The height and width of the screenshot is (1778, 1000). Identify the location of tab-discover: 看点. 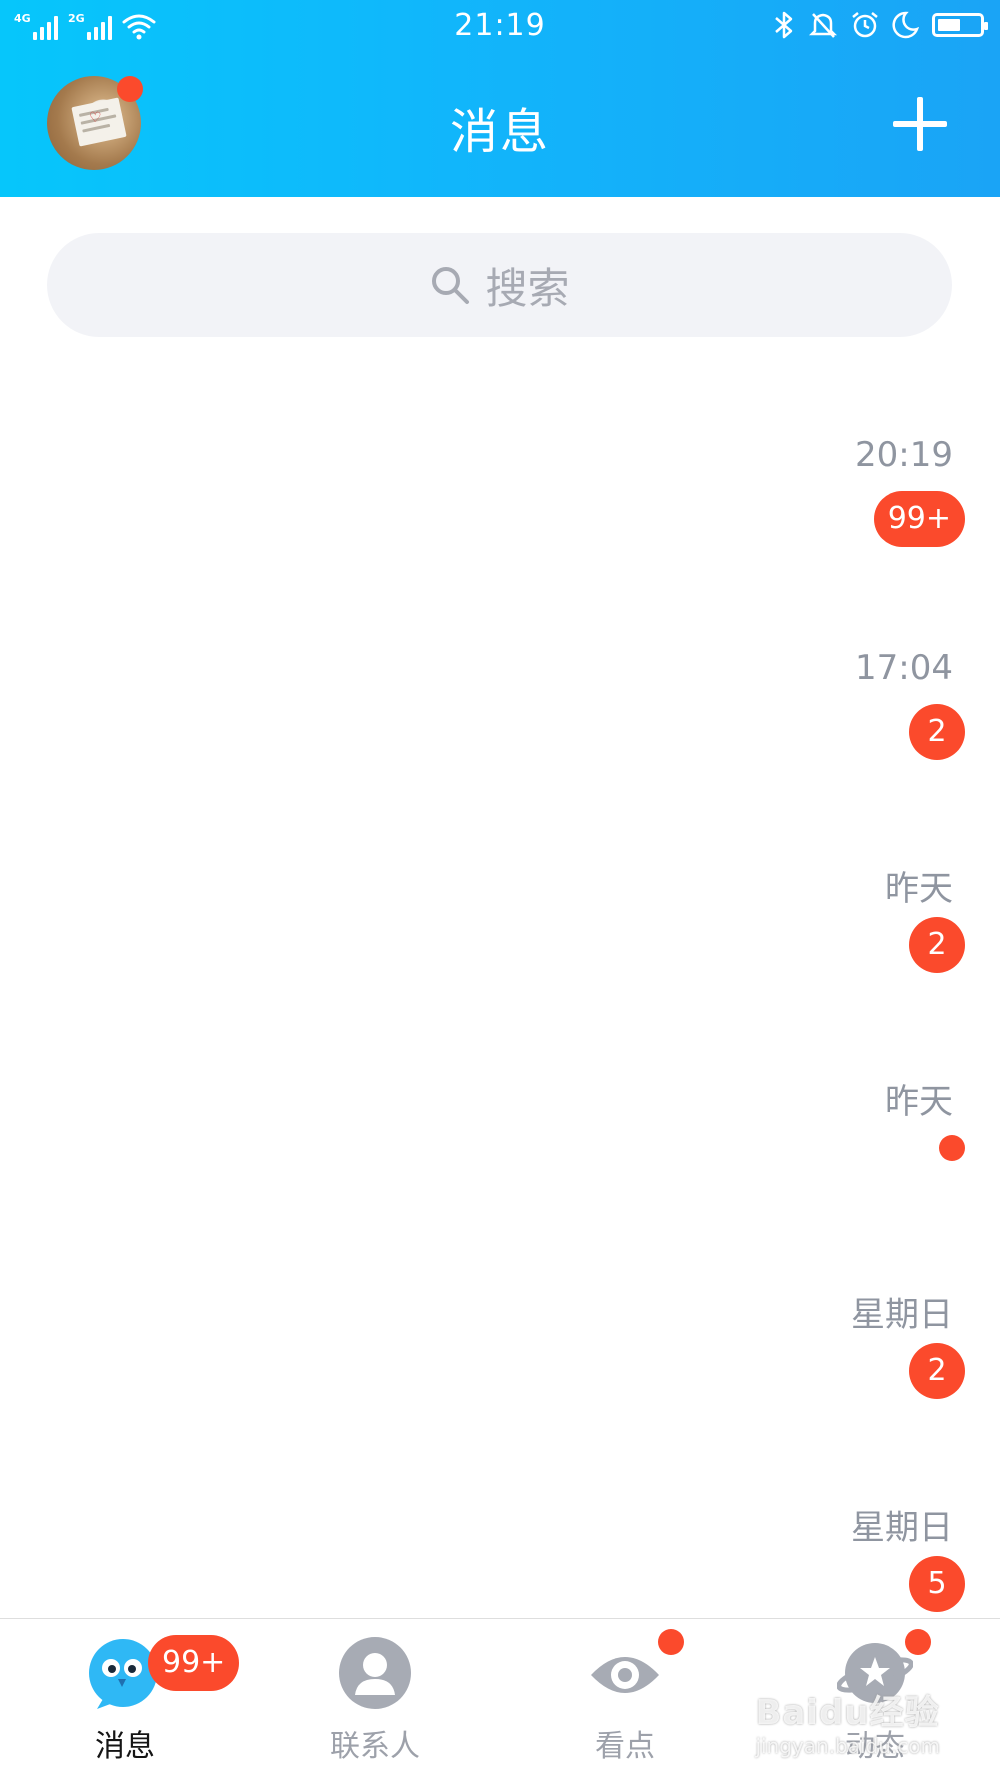
(625, 1698).